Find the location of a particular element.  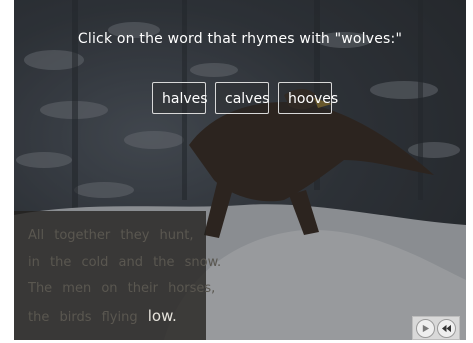

poem-line: The men on their horses, is located at coordinates (122, 288).